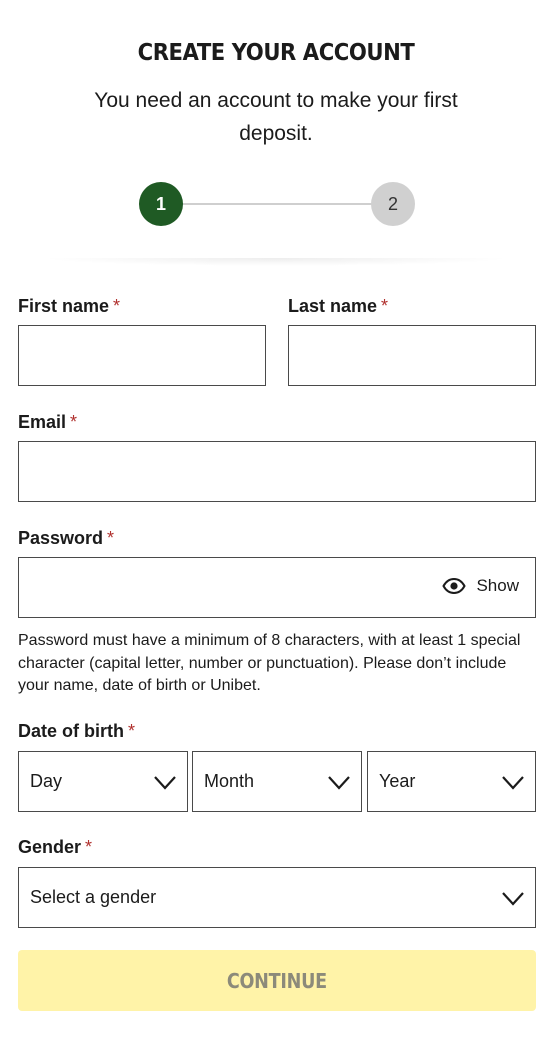 This screenshot has width=552, height=1037. Describe the element at coordinates (276, 53) in the screenshot. I see `page-title: CREATE YOUR ACCOUNT` at that location.